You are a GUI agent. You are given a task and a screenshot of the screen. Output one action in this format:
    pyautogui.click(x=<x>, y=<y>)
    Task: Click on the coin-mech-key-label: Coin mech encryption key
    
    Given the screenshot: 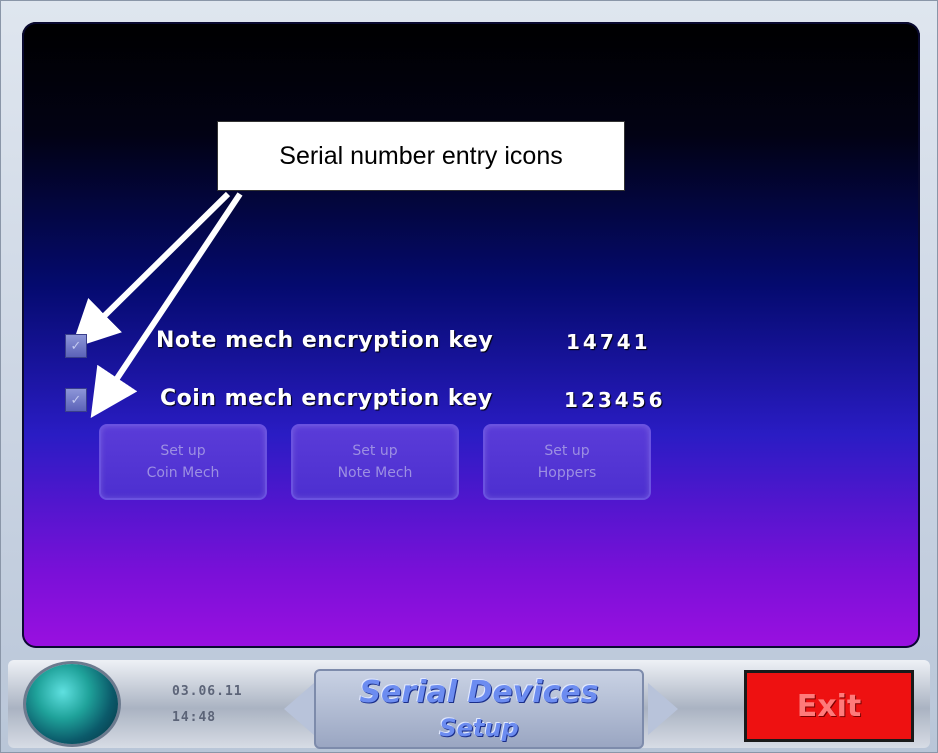 What is the action you would take?
    pyautogui.click(x=326, y=398)
    